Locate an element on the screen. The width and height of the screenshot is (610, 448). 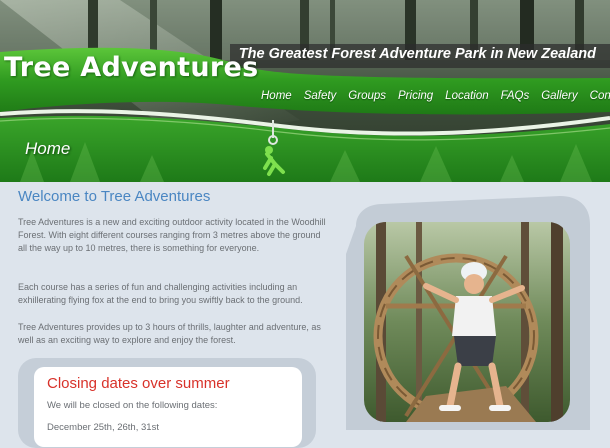
welcome-title: Welcome to Tree Adventures is located at coordinates (114, 196).